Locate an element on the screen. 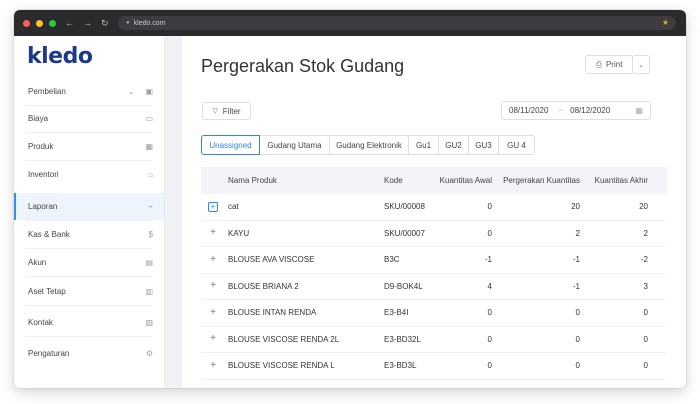 The height and width of the screenshot is (404, 700). warehouse-icon: ⌂ is located at coordinates (150, 174).